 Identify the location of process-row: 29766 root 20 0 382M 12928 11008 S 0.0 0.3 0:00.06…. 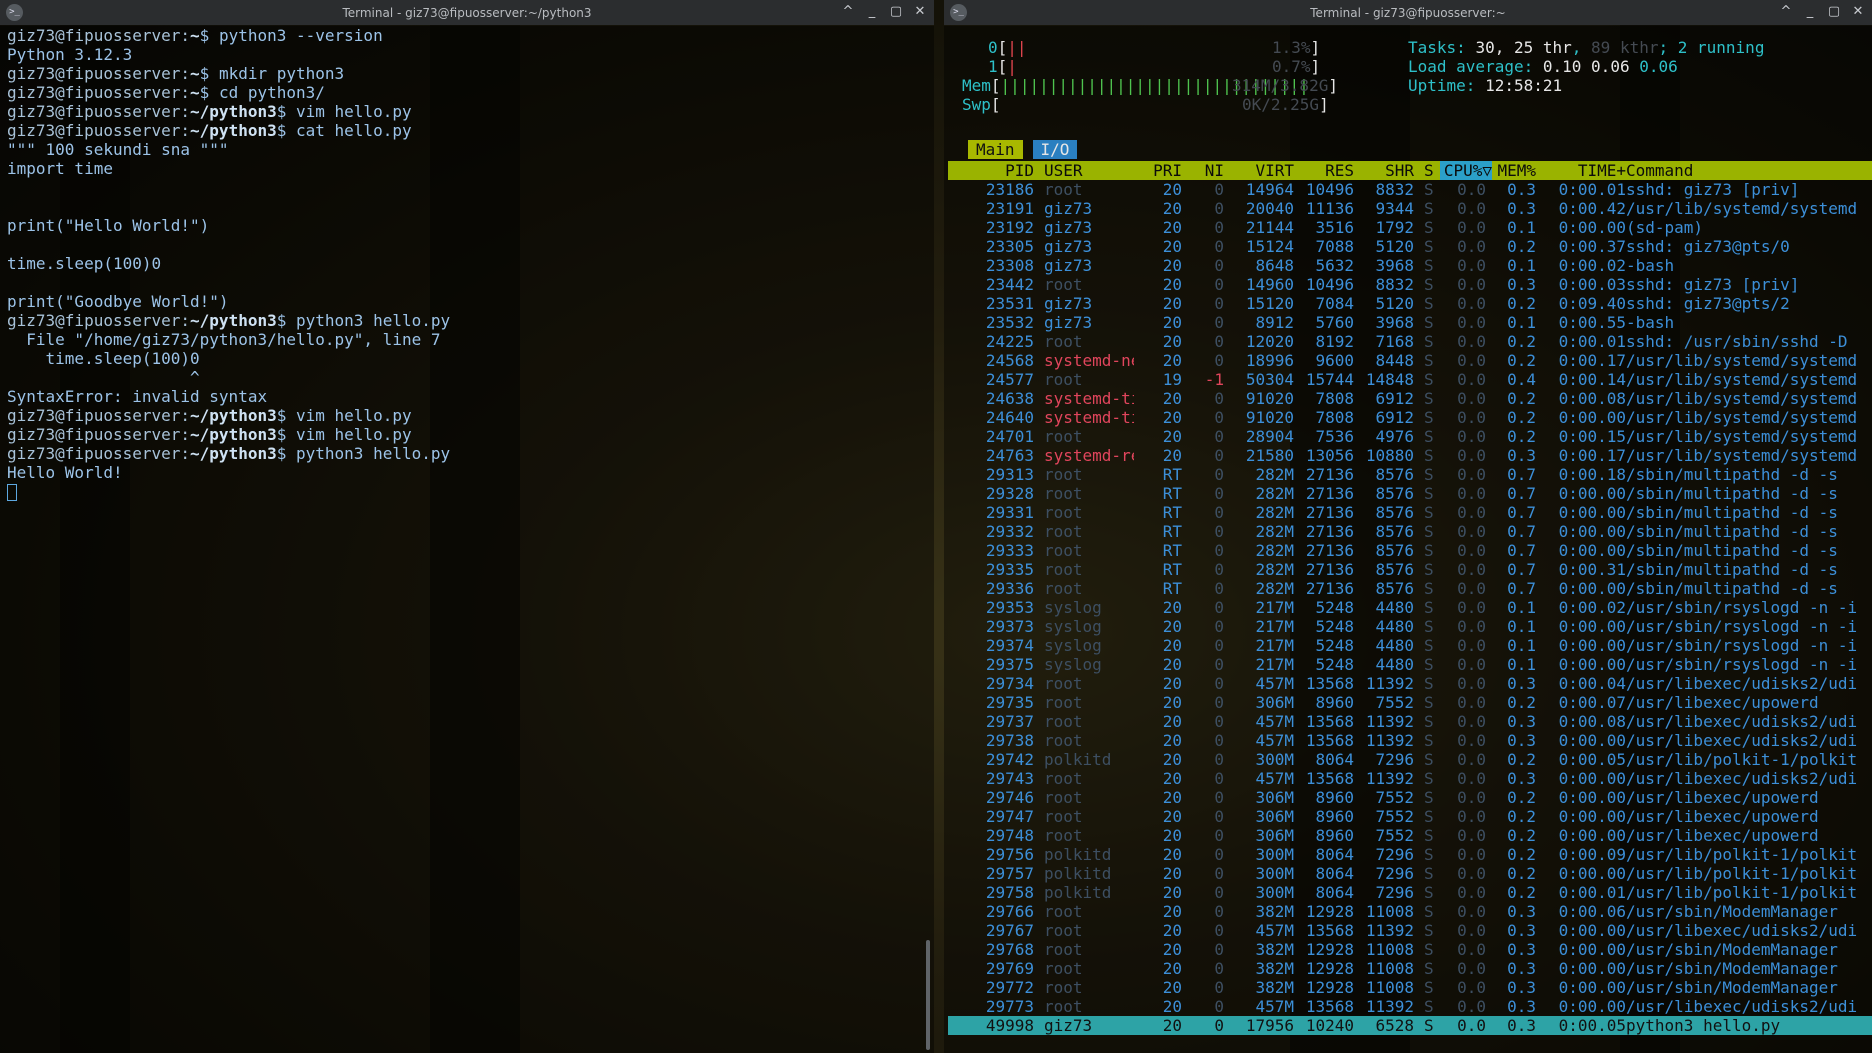
(1410, 911).